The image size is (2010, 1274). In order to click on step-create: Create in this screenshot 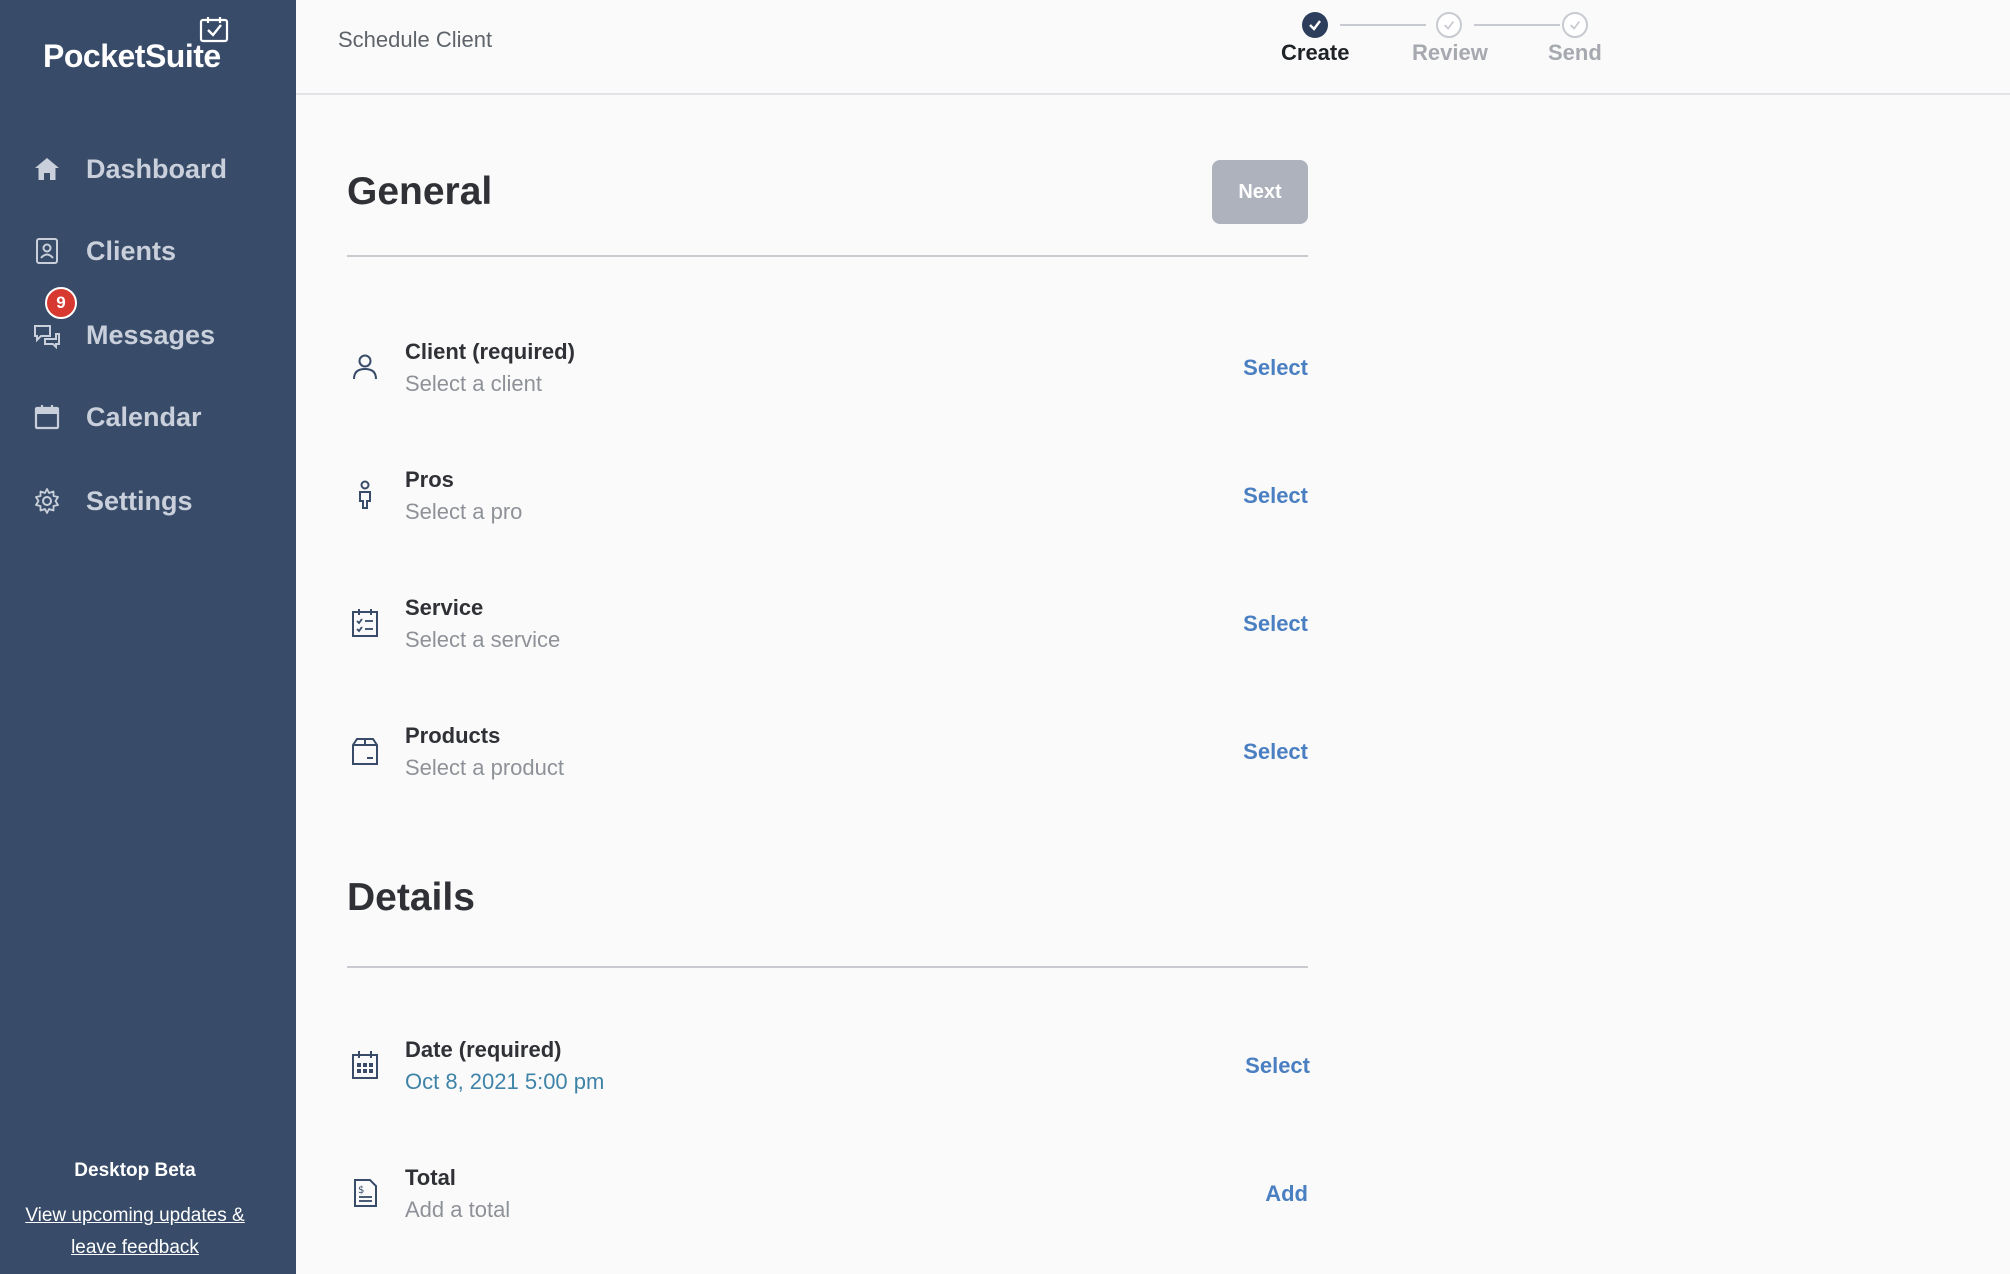, I will do `click(1315, 53)`.